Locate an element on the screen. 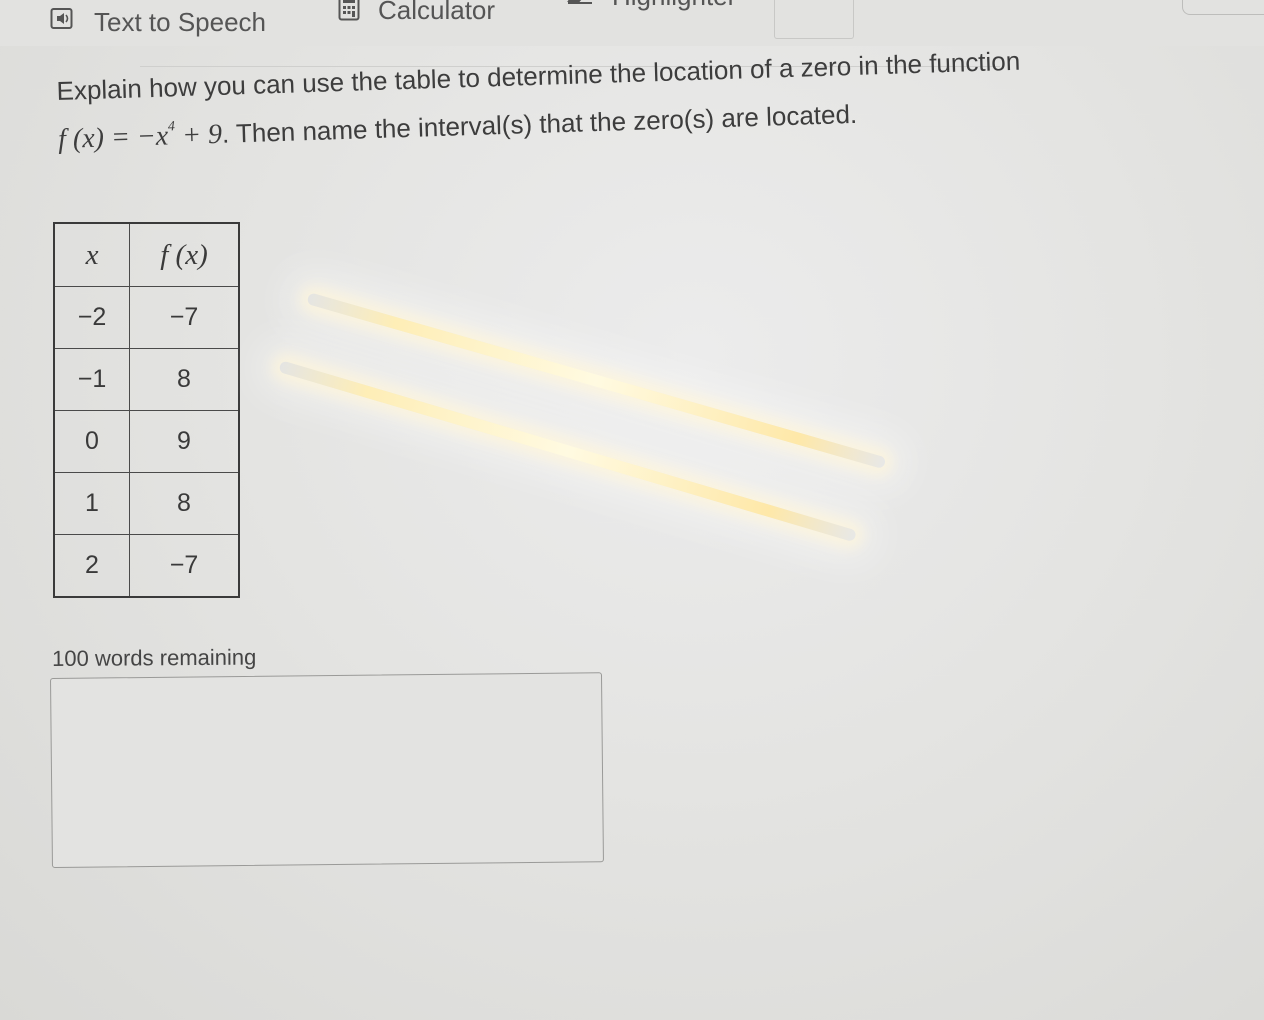 The height and width of the screenshot is (1020, 1264). text-to-speech-label: Text to Speech is located at coordinates (180, 21).